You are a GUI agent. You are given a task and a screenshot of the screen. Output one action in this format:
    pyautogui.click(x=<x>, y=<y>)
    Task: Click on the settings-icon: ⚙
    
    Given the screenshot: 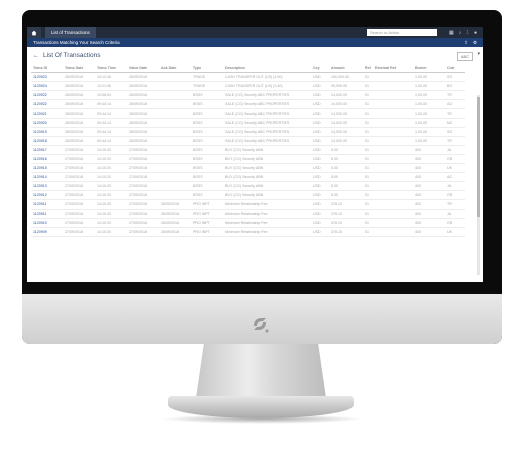 What is the action you would take?
    pyautogui.click(x=475, y=42)
    